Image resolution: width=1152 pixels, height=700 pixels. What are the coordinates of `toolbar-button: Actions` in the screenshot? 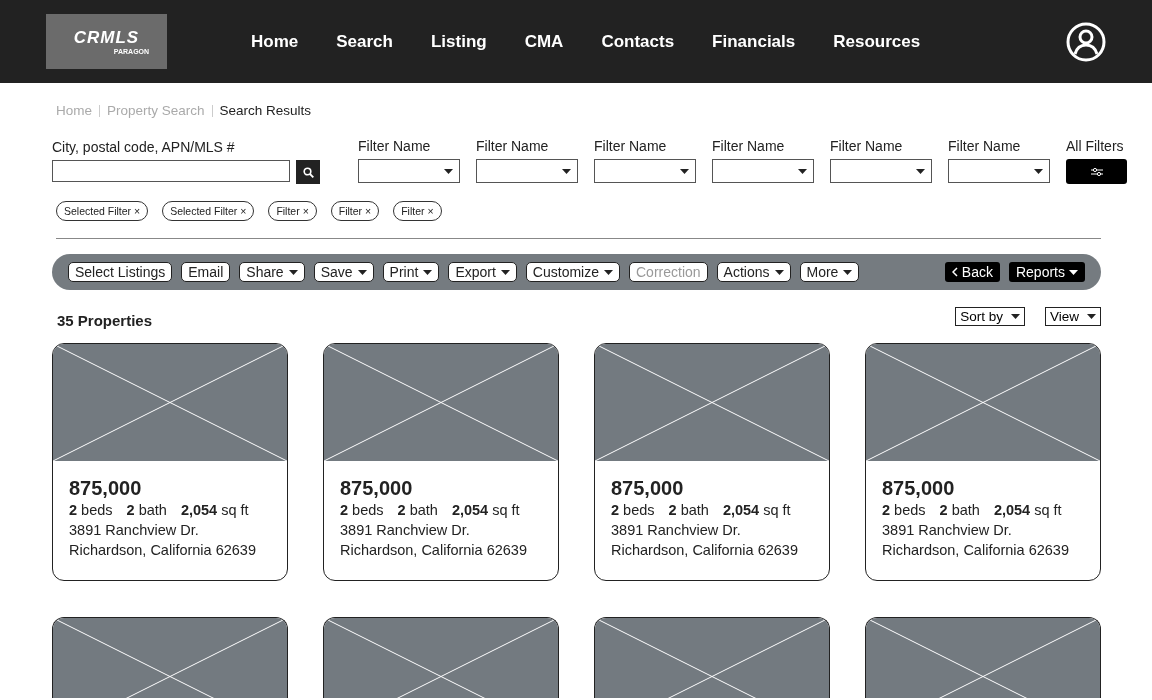 It's located at (753, 272).